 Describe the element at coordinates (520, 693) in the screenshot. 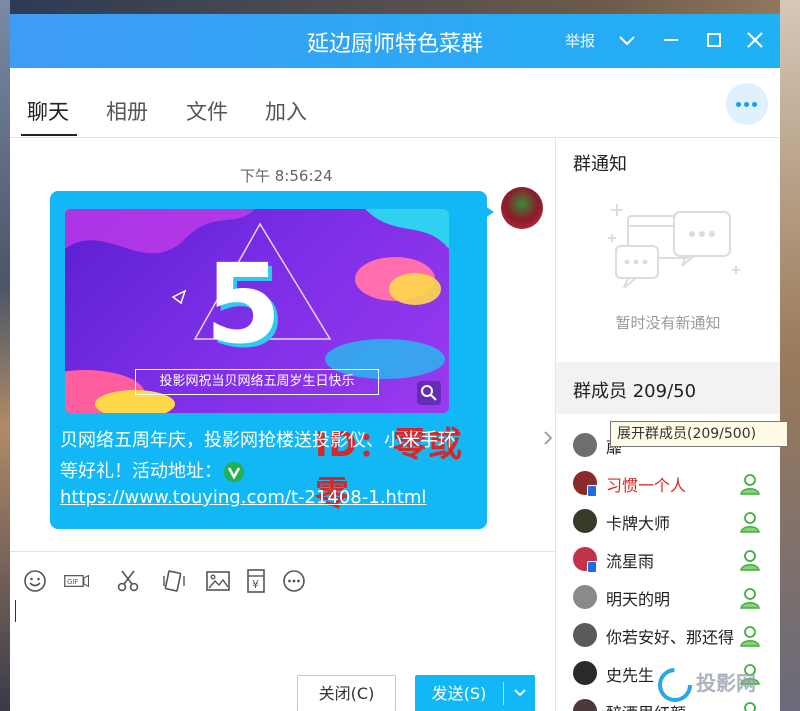

I see `send-options-chevron-icon` at that location.